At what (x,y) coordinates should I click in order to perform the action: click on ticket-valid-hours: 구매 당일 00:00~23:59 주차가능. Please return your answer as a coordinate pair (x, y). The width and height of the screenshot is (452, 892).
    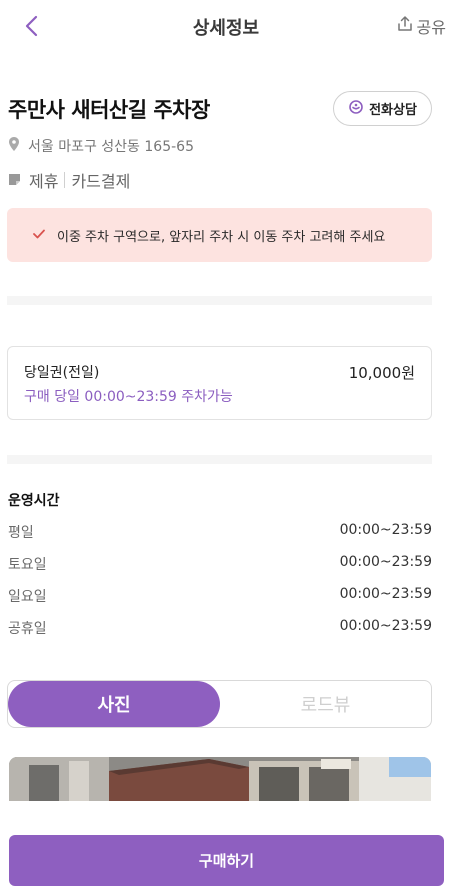
    Looking at the image, I should click on (128, 397).